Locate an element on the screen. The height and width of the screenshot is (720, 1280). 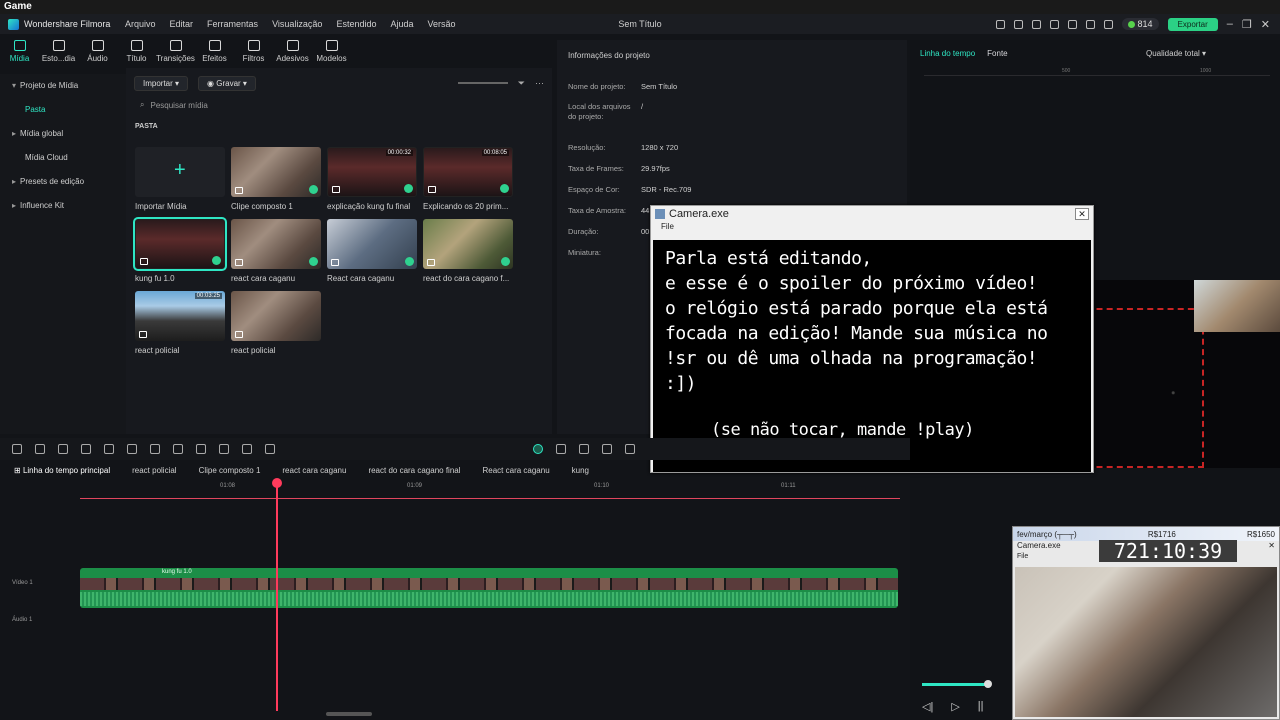
tab-transicoes: Transições is located at coordinates (175, 51).